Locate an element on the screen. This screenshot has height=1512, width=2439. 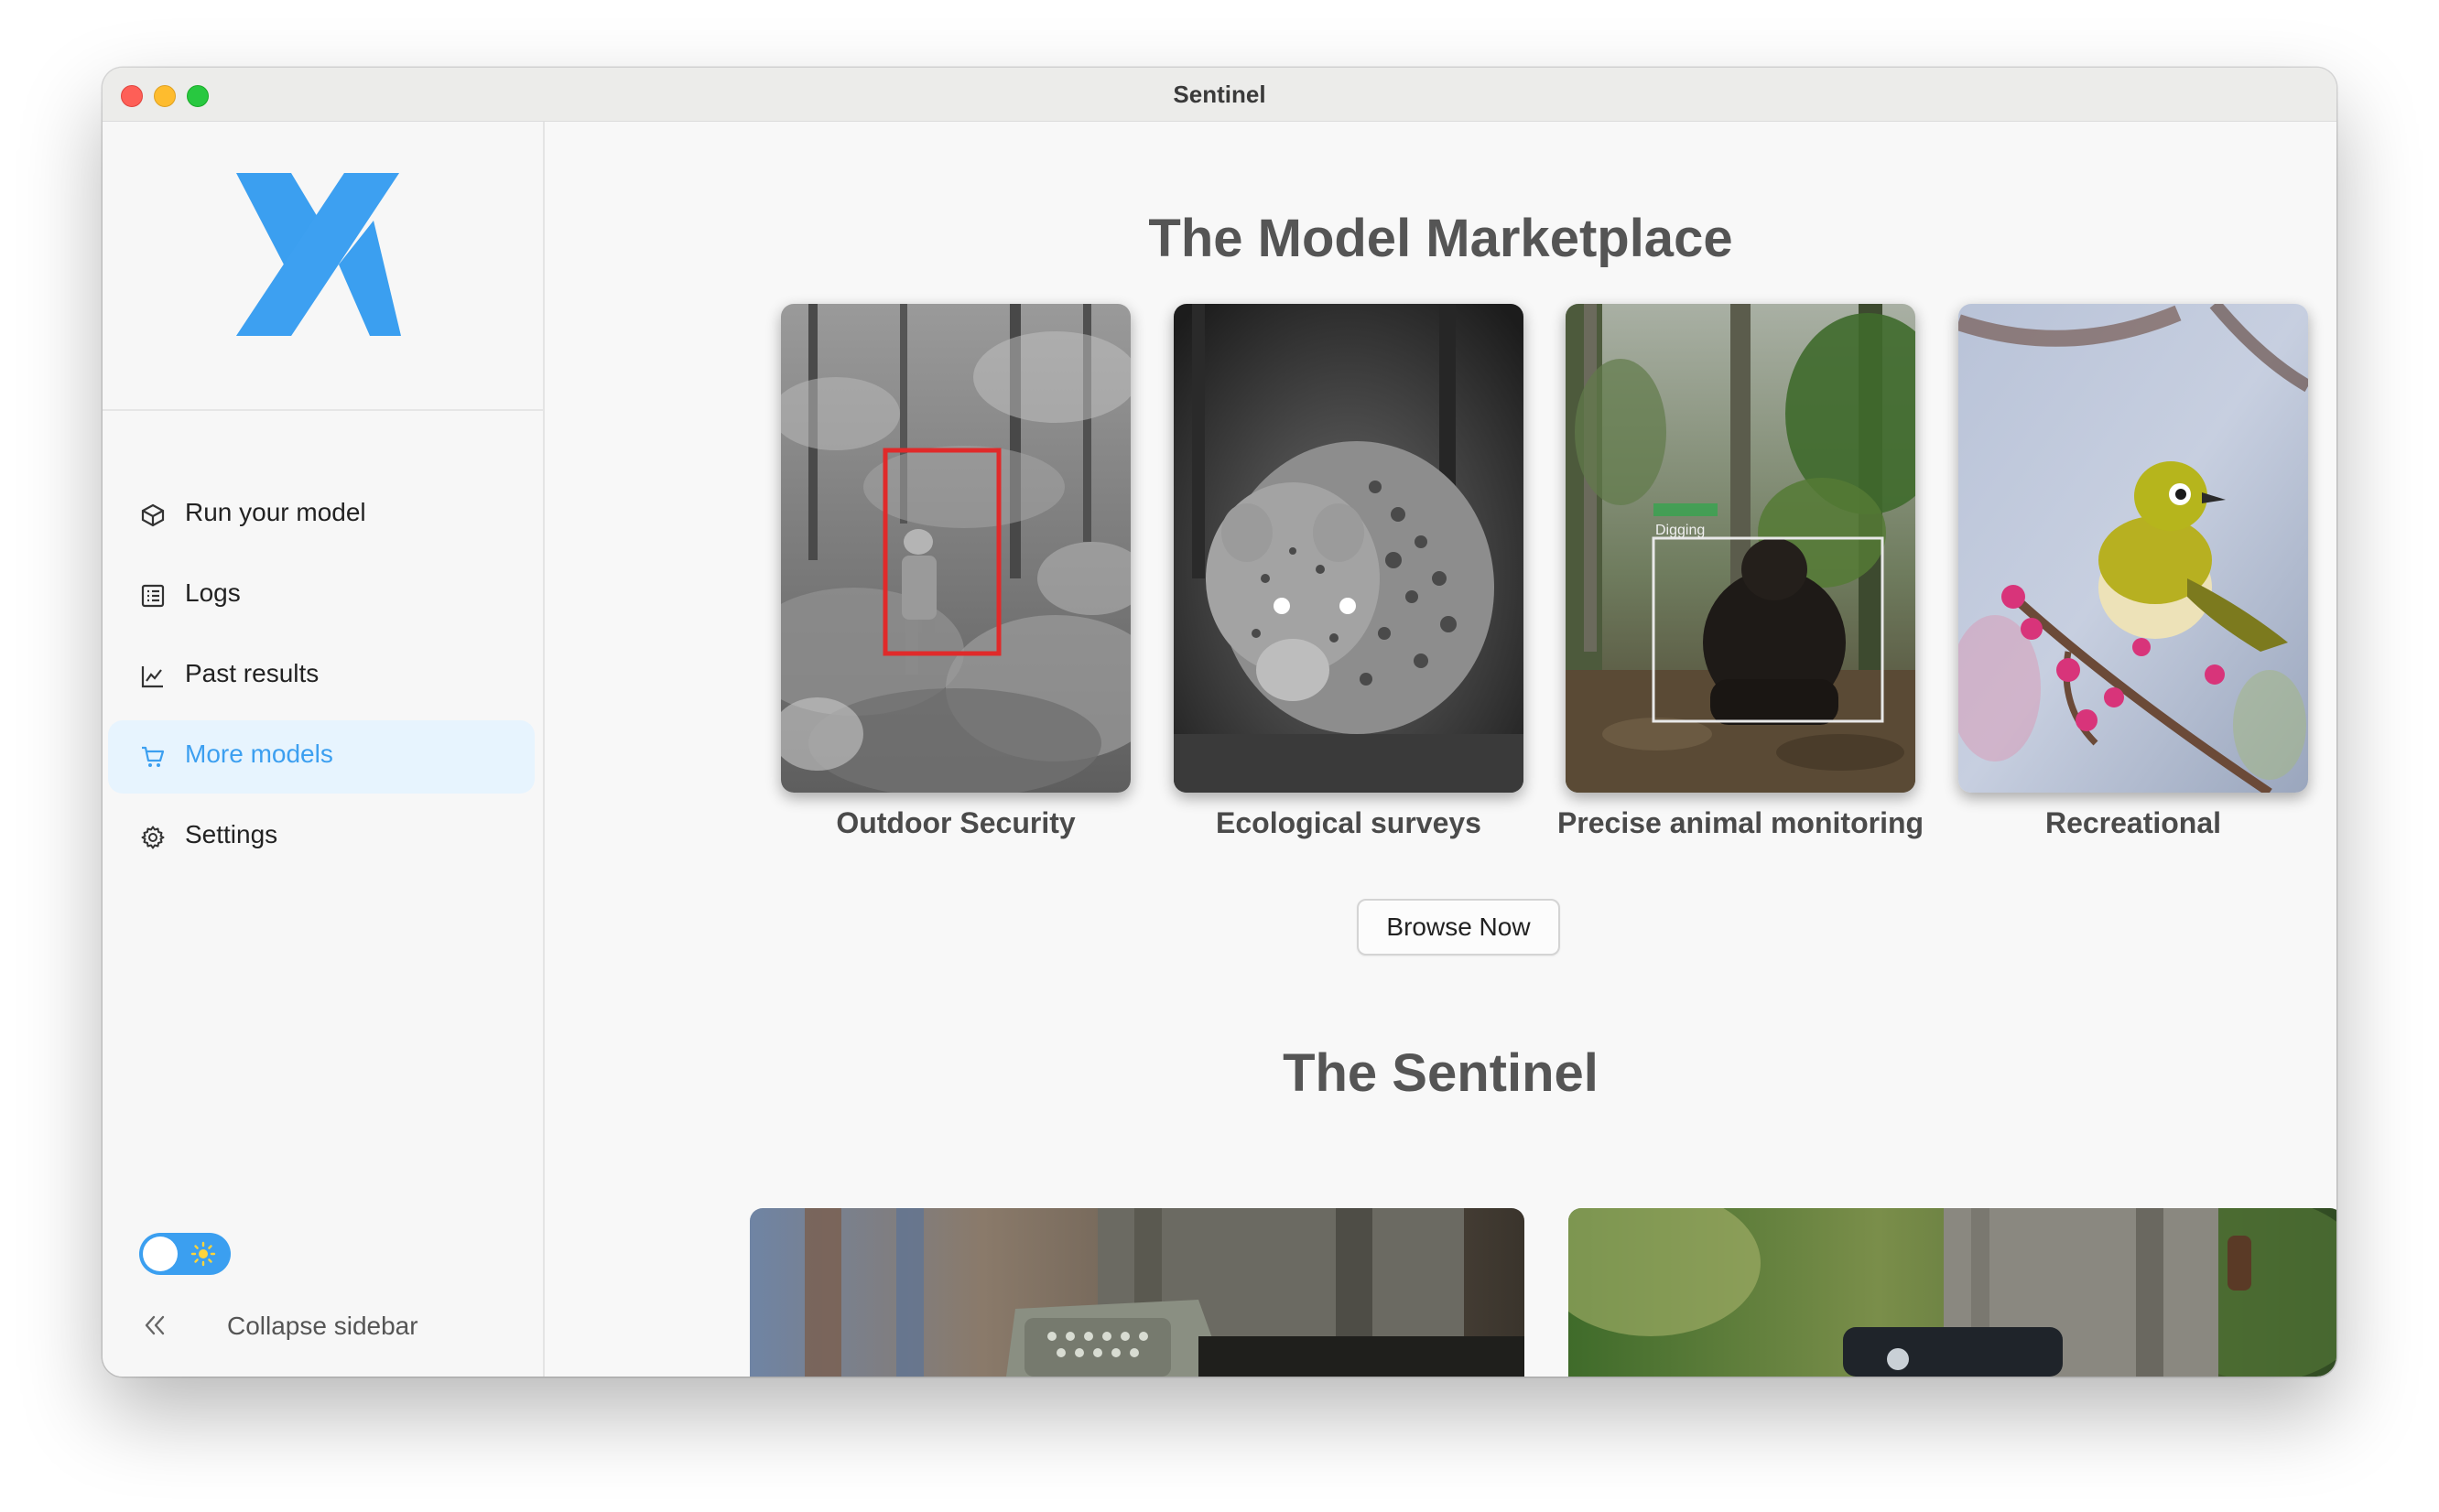
x-logo-icon is located at coordinates (319, 254).